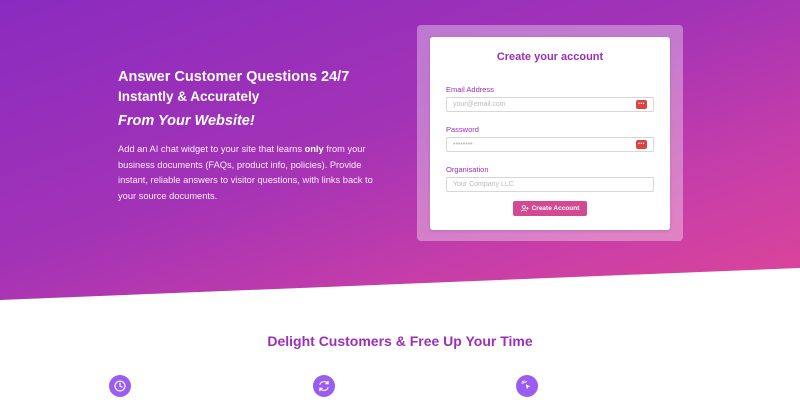 The image size is (800, 400). Describe the element at coordinates (550, 104) in the screenshot. I see `email-field: your@email.com •••` at that location.